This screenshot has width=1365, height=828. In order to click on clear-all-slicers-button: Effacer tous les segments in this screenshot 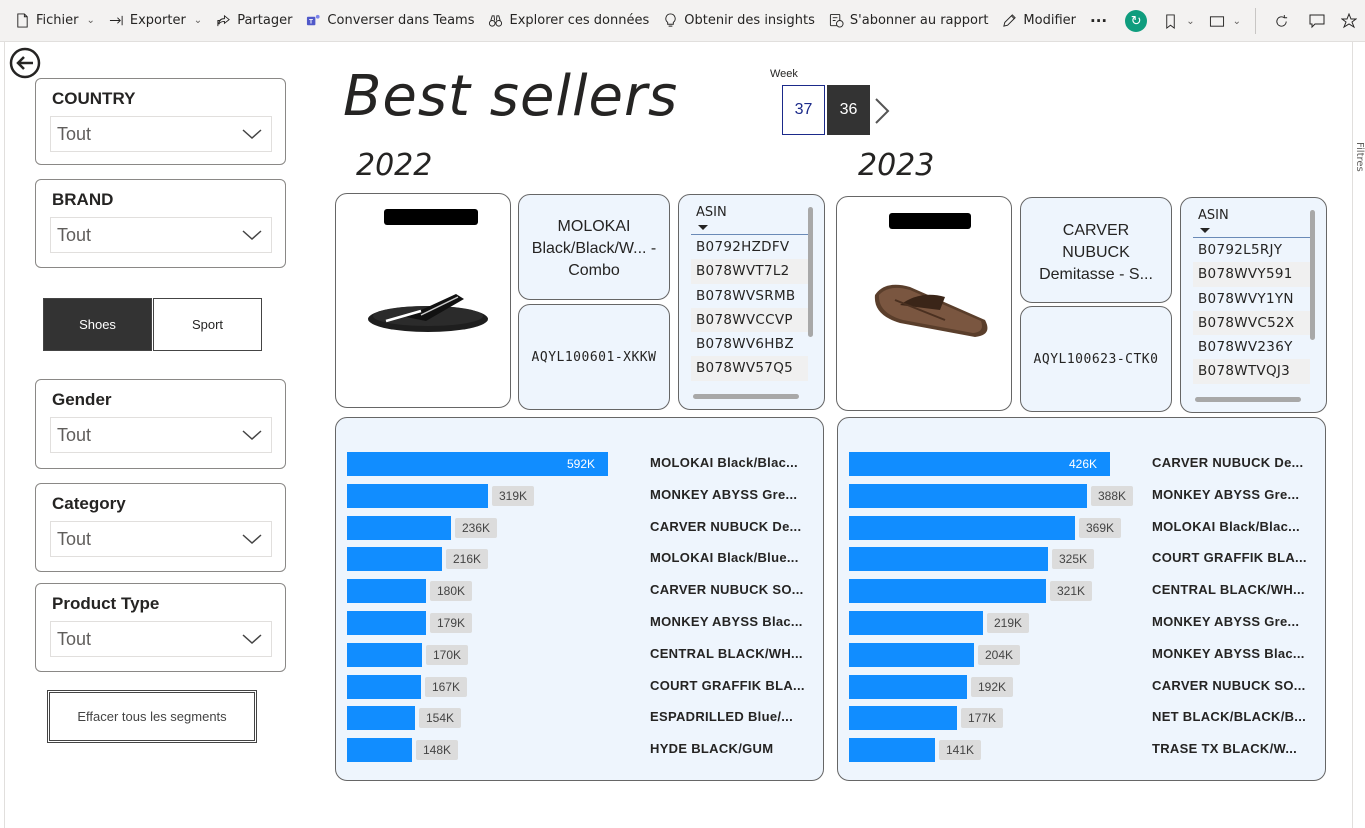, I will do `click(152, 716)`.